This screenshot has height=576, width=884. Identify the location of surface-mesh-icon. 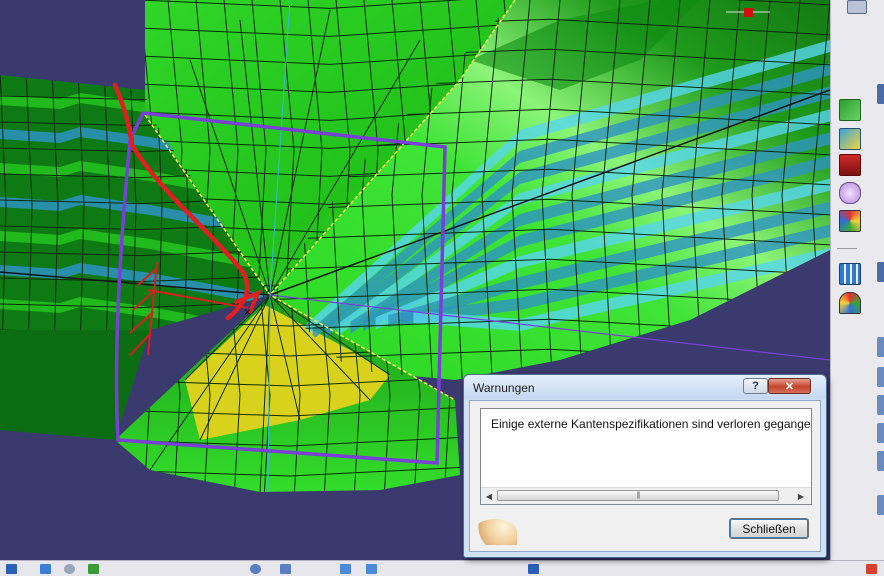
(850, 139).